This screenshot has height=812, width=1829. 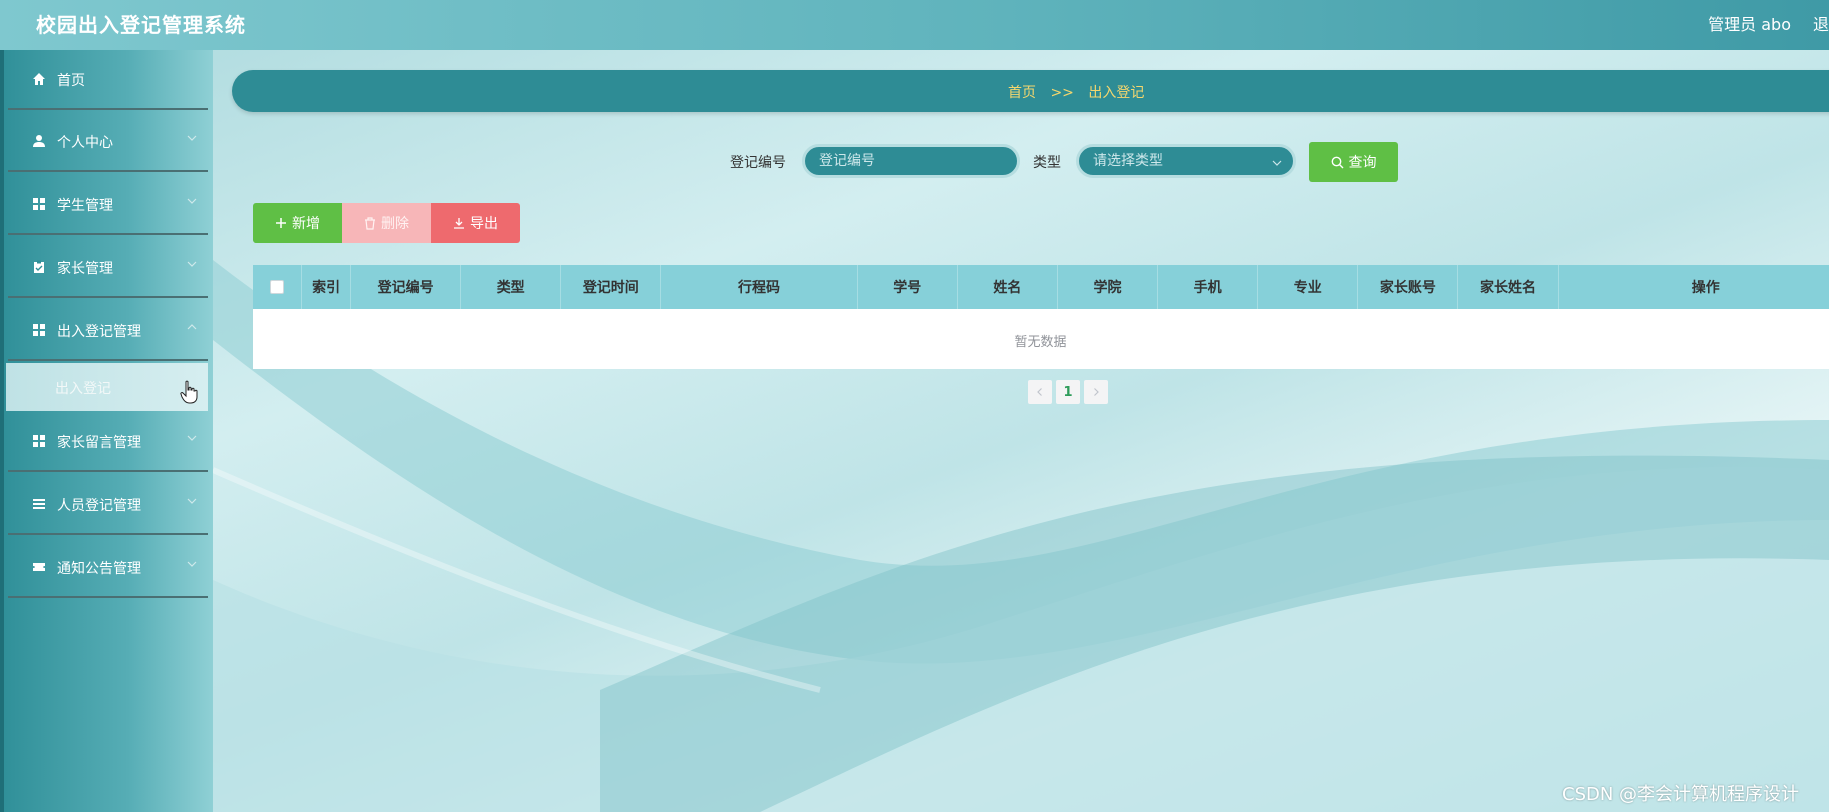 I want to click on submenu-item-label: 出入登记, so click(x=83, y=389).